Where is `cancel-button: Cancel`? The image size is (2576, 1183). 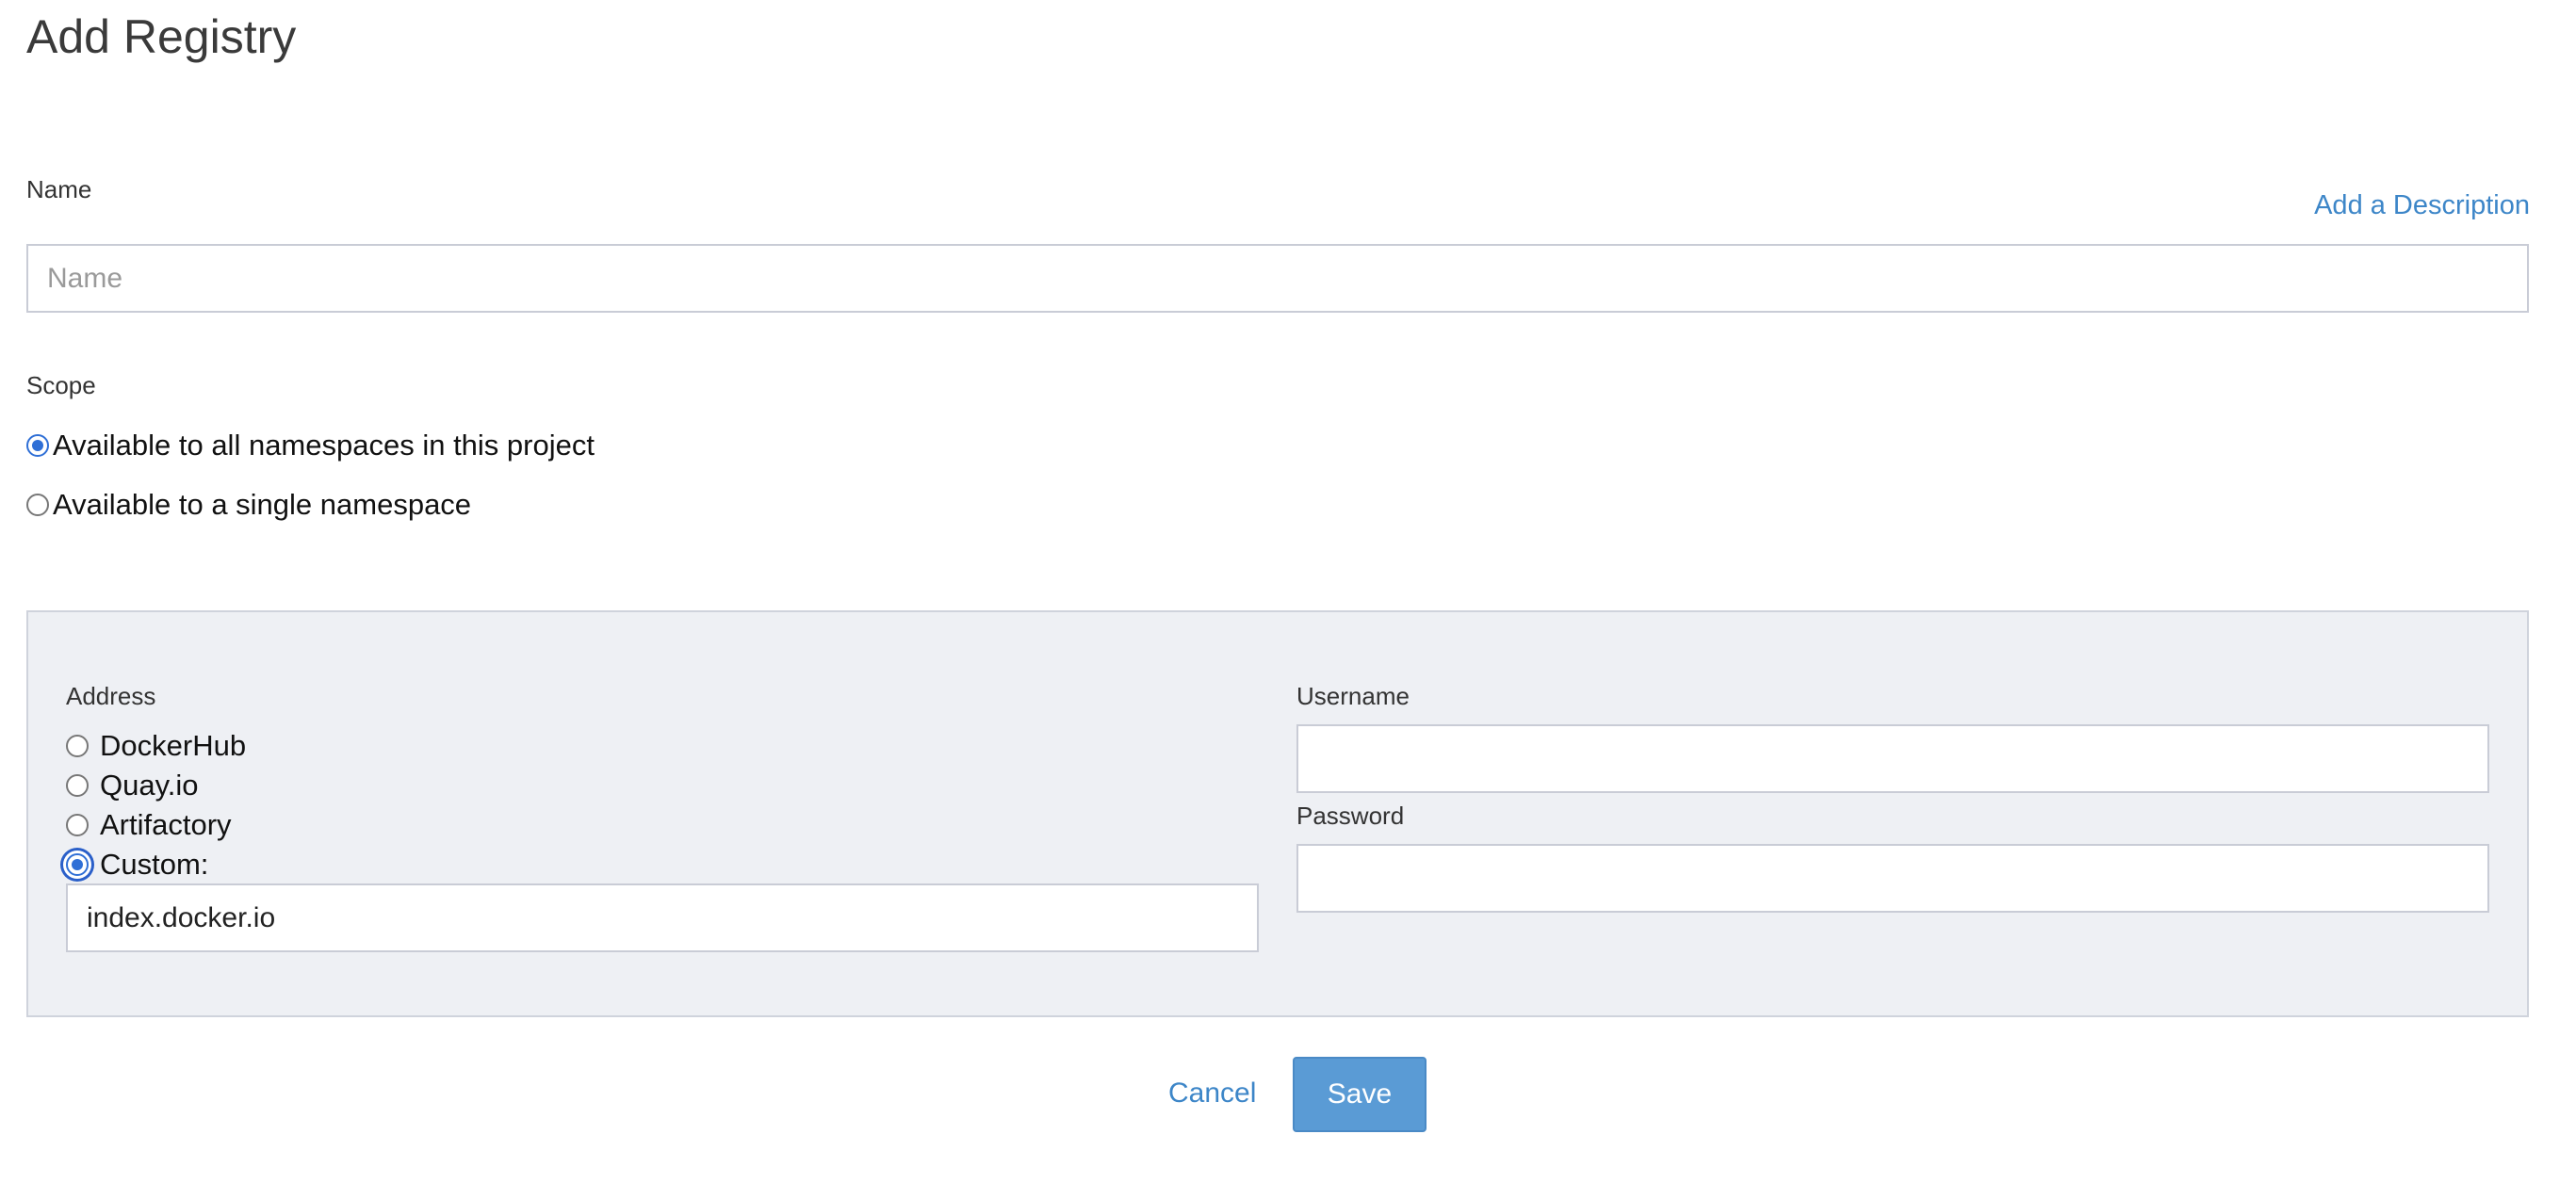 cancel-button: Cancel is located at coordinates (1212, 1094).